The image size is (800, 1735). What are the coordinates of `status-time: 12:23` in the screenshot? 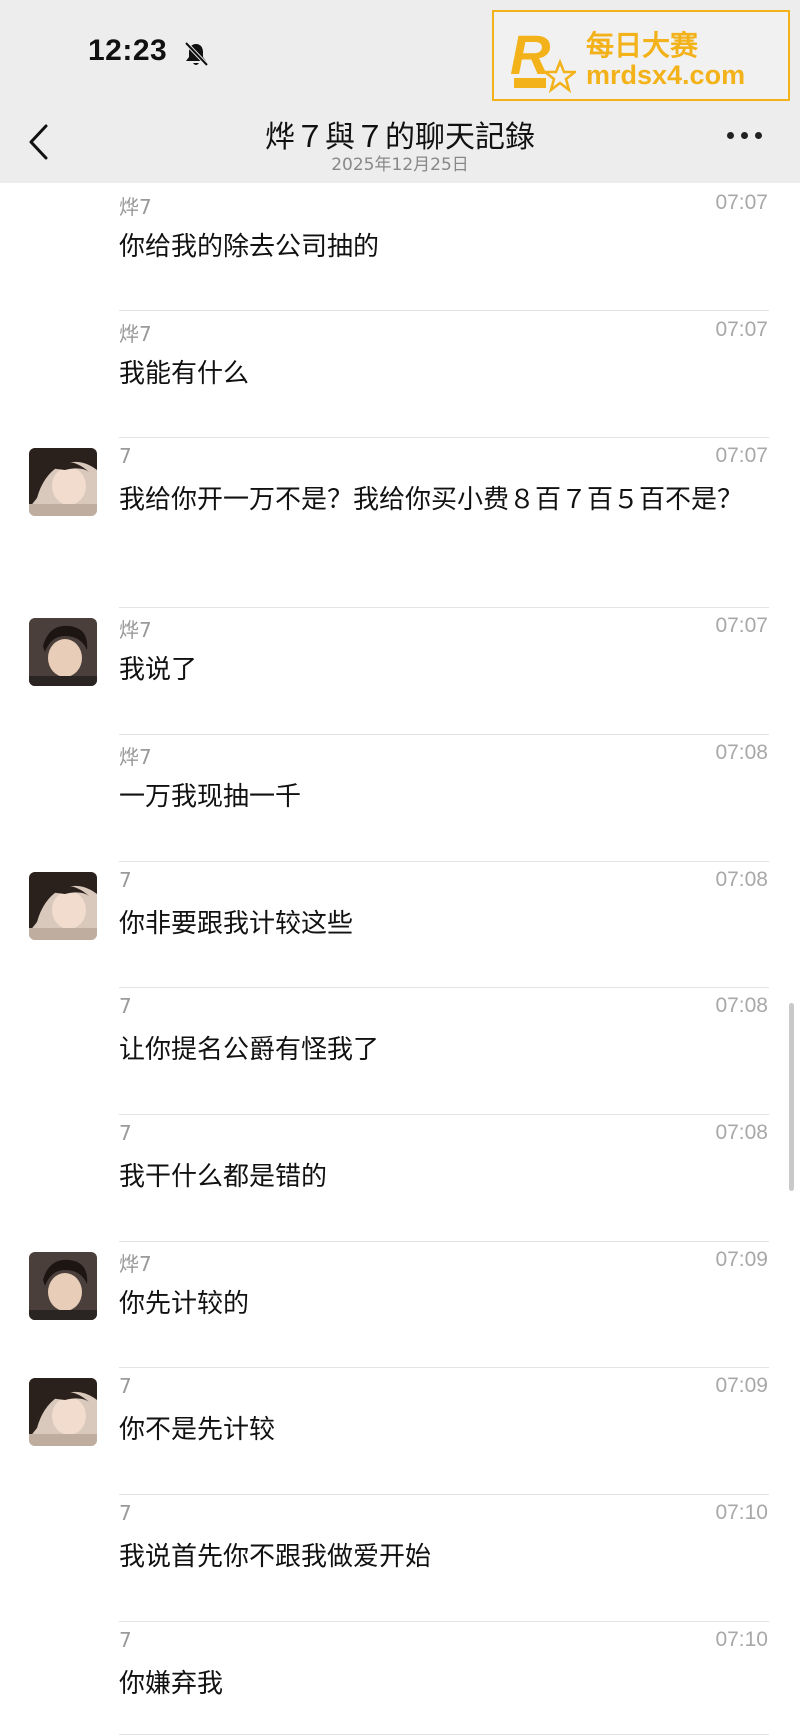 It's located at (128, 50).